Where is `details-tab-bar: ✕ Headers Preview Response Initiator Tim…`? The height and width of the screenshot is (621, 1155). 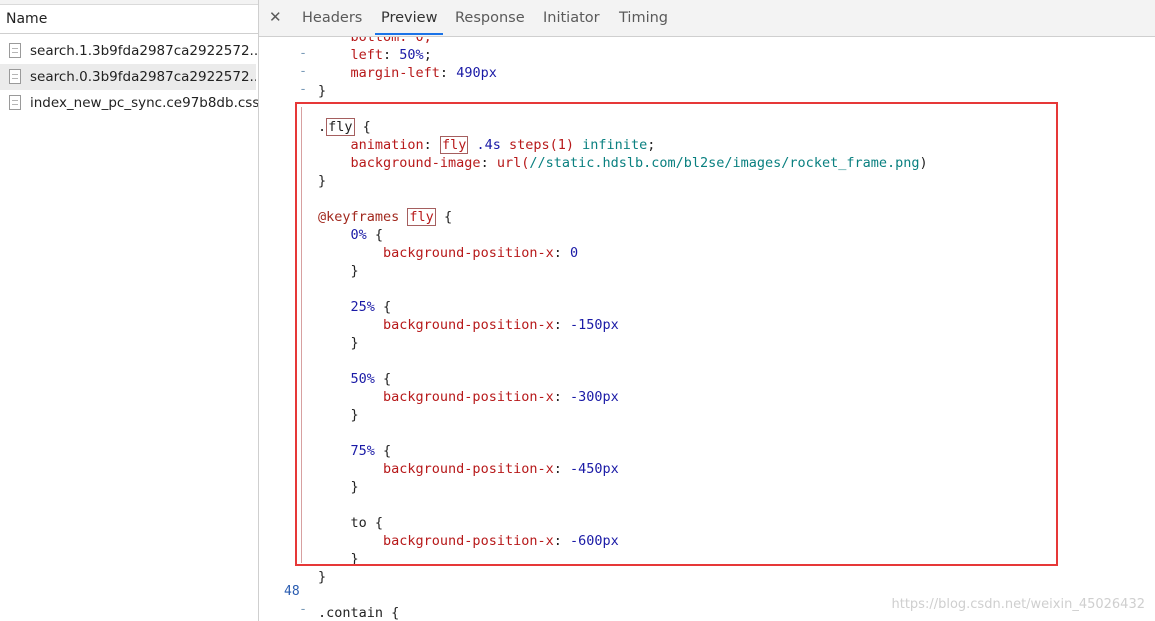 details-tab-bar: ✕ Headers Preview Response Initiator Tim… is located at coordinates (707, 18).